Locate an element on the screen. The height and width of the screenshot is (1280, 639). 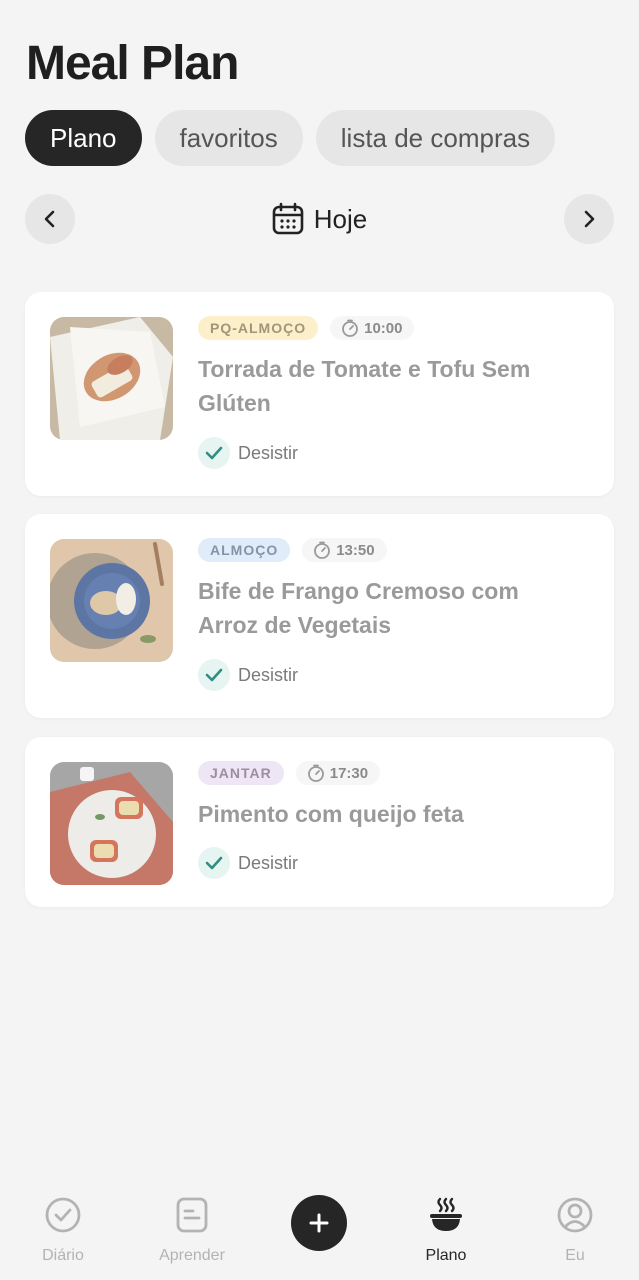
nav-item-diario: Diário is located at coordinates (63, 1222).